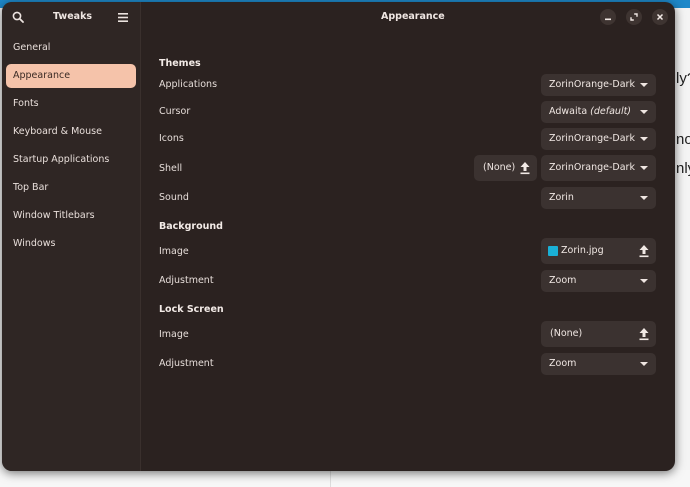 The image size is (690, 487). What do you see at coordinates (611, 111) in the screenshot?
I see `cursor-theme-default-note: (default)` at bounding box center [611, 111].